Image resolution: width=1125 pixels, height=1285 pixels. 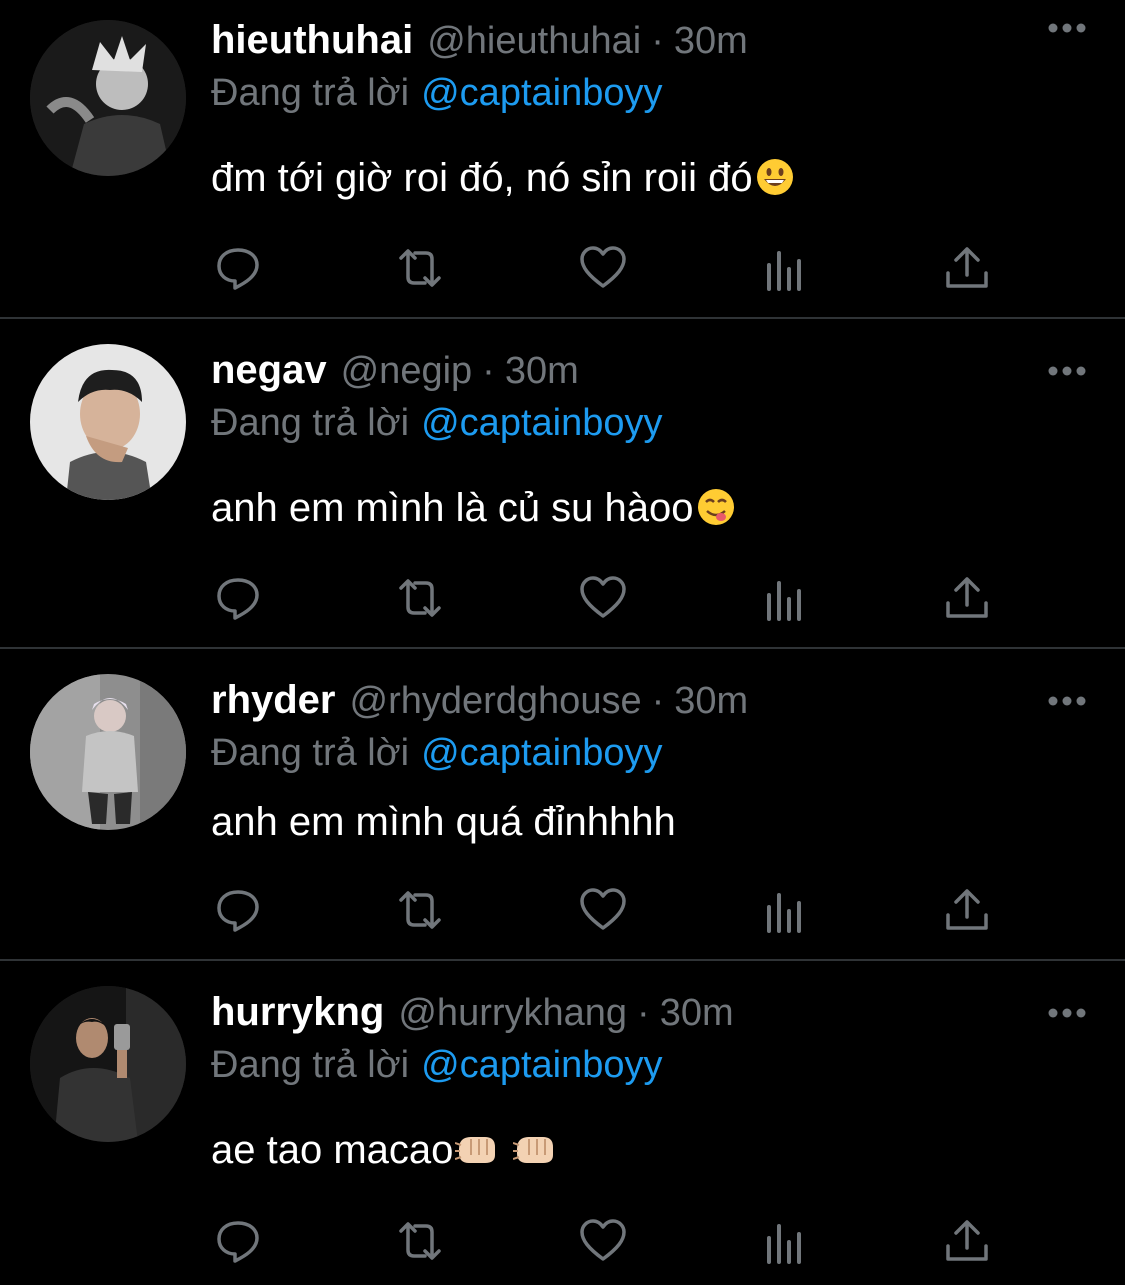 I want to click on user-handle: @hurrykhang, so click(x=512, y=1013).